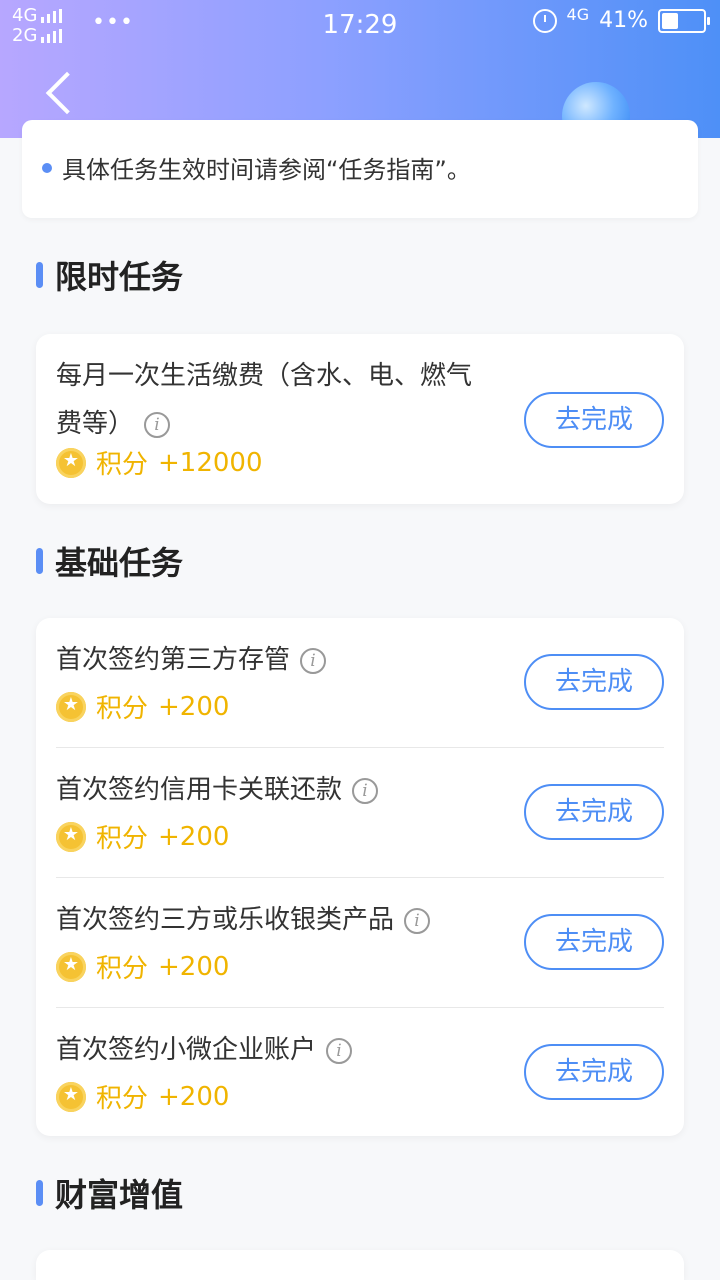 The height and width of the screenshot is (1280, 720). Describe the element at coordinates (67, 93) in the screenshot. I see `chevron-left-icon` at that location.